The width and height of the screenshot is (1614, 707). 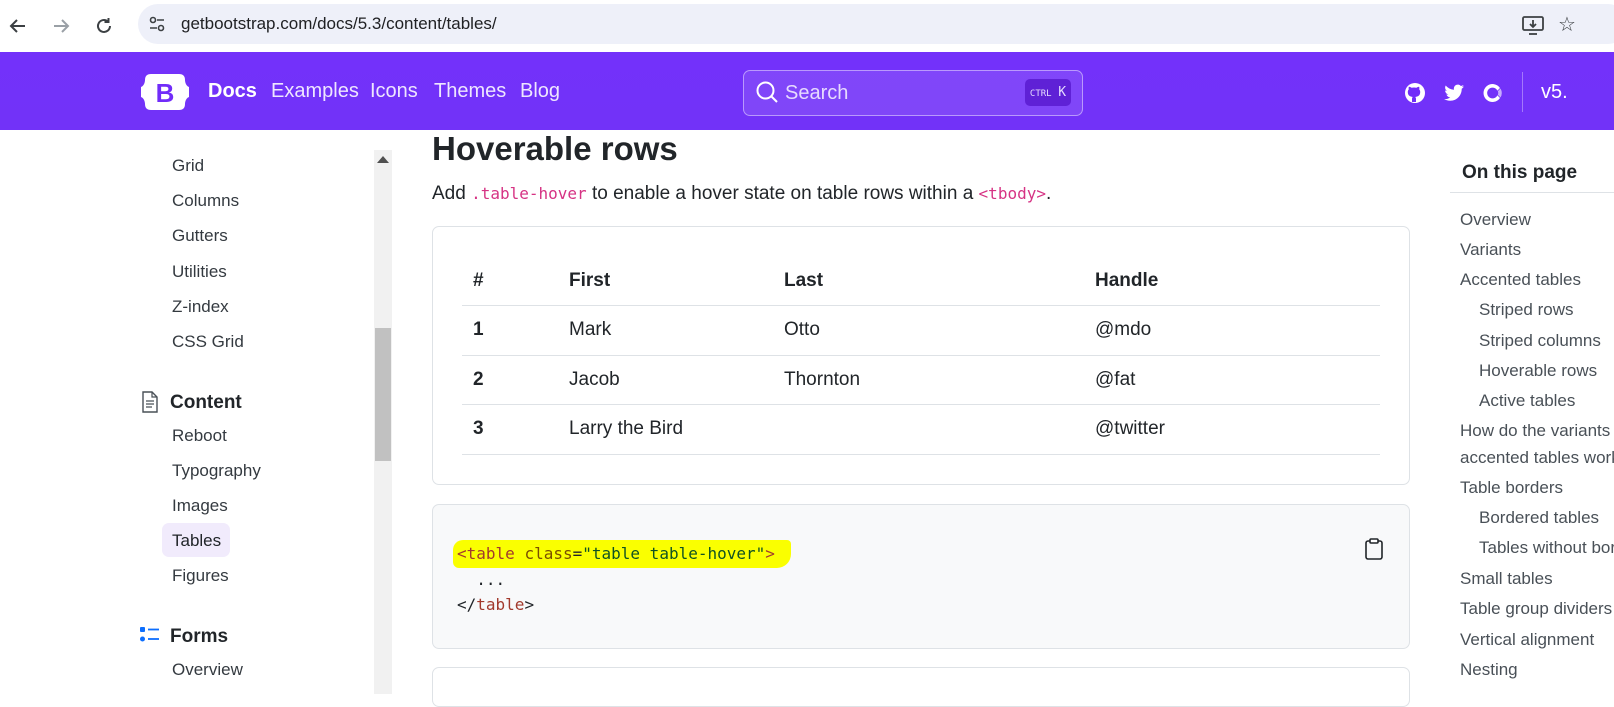 I want to click on toc-item: accented tables work?, so click(x=1537, y=458).